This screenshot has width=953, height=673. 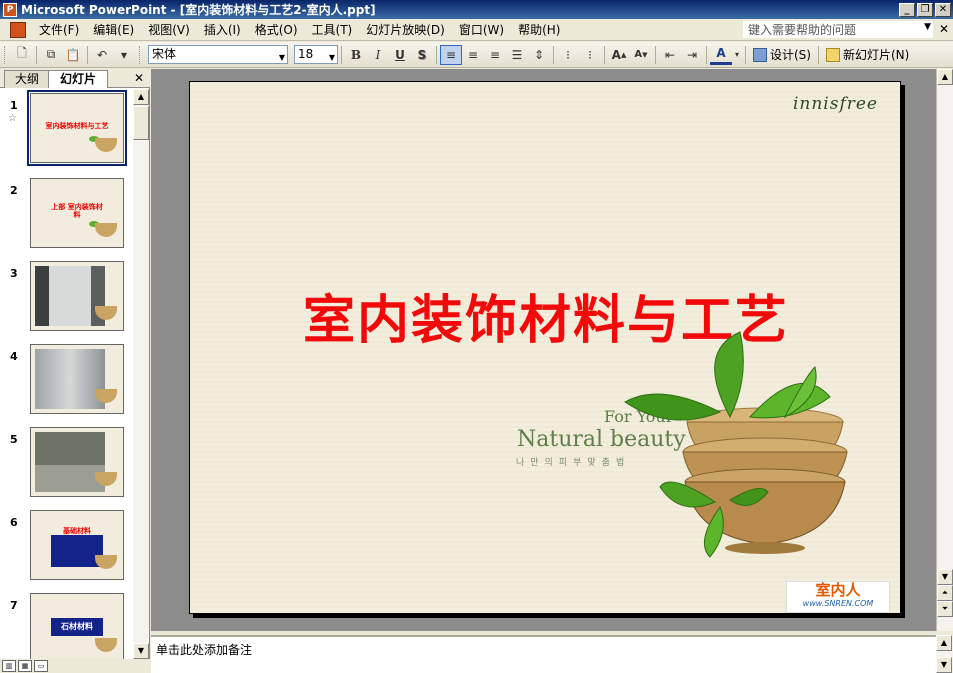 I want to click on slide-sorter-icon: ▦, so click(x=25, y=666).